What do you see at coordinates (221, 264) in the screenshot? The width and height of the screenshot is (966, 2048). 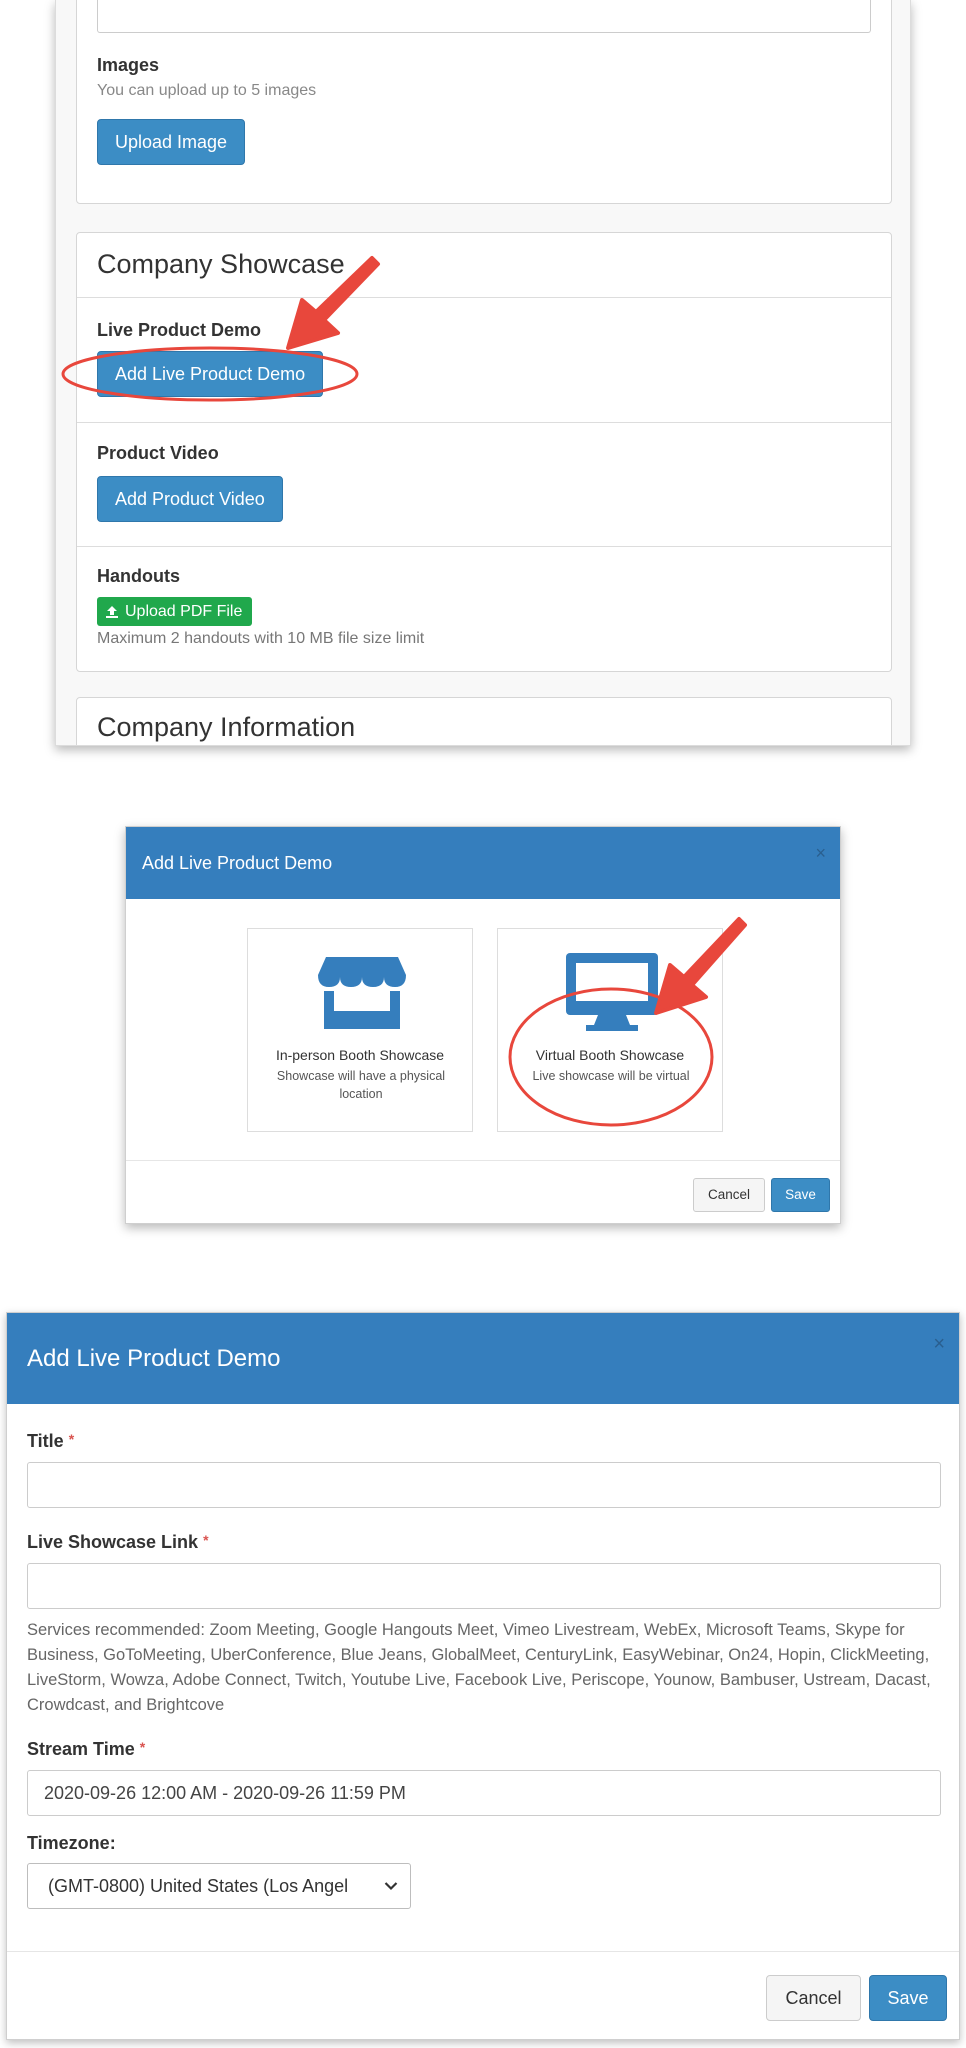 I see `company-showcase-title: Company Showcase` at bounding box center [221, 264].